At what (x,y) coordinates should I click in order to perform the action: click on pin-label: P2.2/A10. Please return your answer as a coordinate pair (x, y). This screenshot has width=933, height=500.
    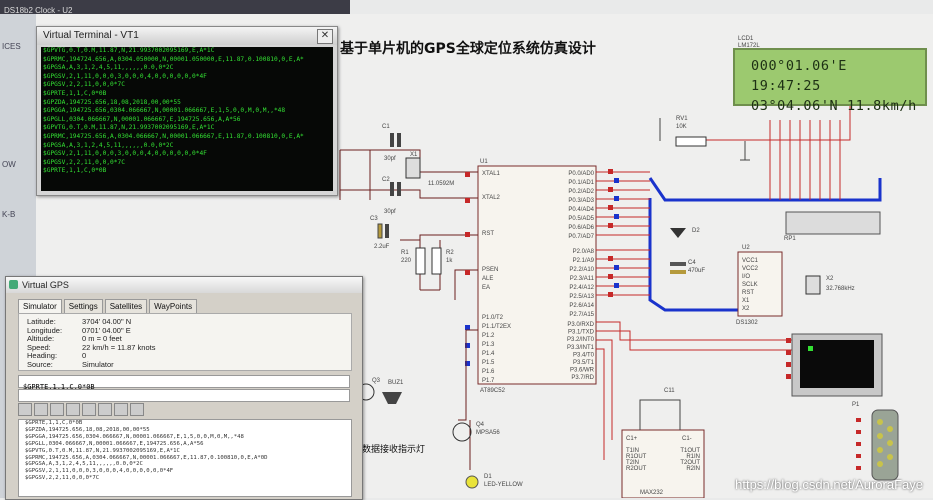
    Looking at the image, I should click on (581, 270).